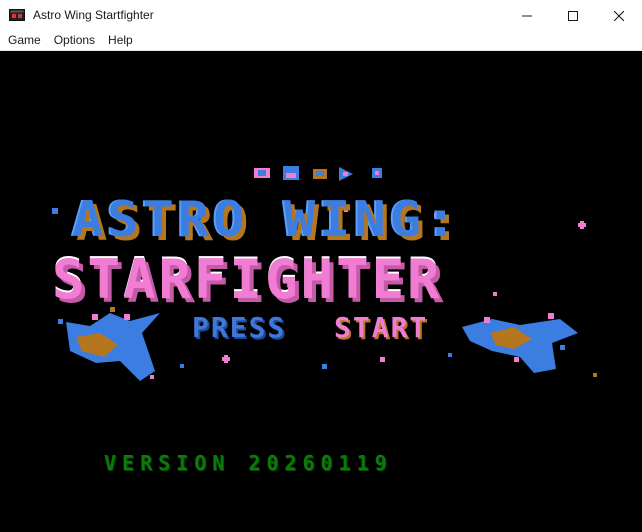 This screenshot has height=532, width=642. What do you see at coordinates (24, 40) in the screenshot?
I see `menu-game: Game` at bounding box center [24, 40].